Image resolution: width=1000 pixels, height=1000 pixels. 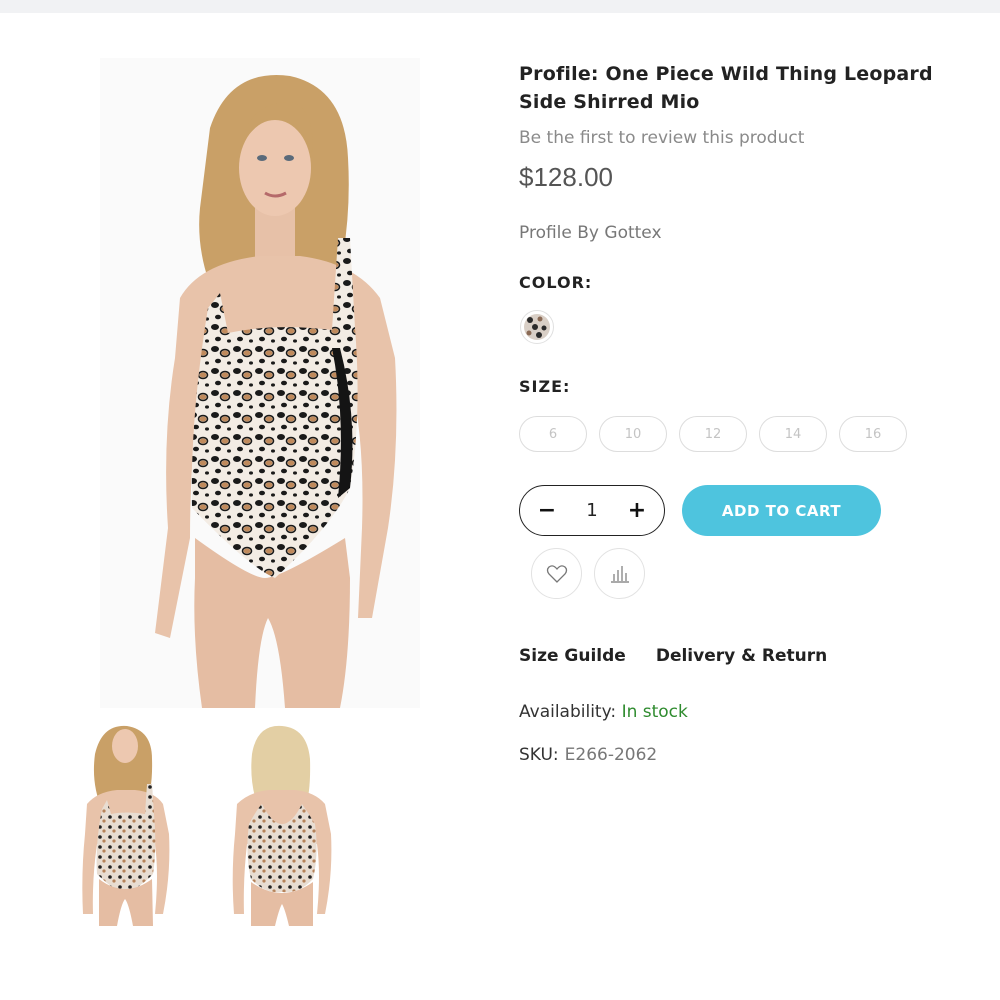 I want to click on size-guide-link: Size Guilde, so click(x=572, y=656).